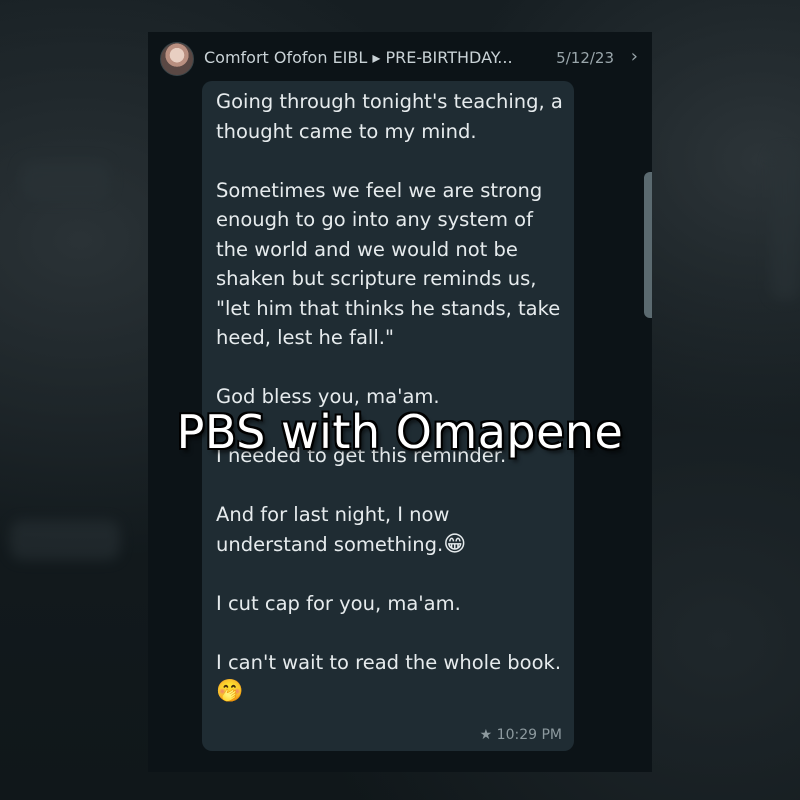  What do you see at coordinates (400, 432) in the screenshot?
I see `overlay-caption: PBS with Omapene` at bounding box center [400, 432].